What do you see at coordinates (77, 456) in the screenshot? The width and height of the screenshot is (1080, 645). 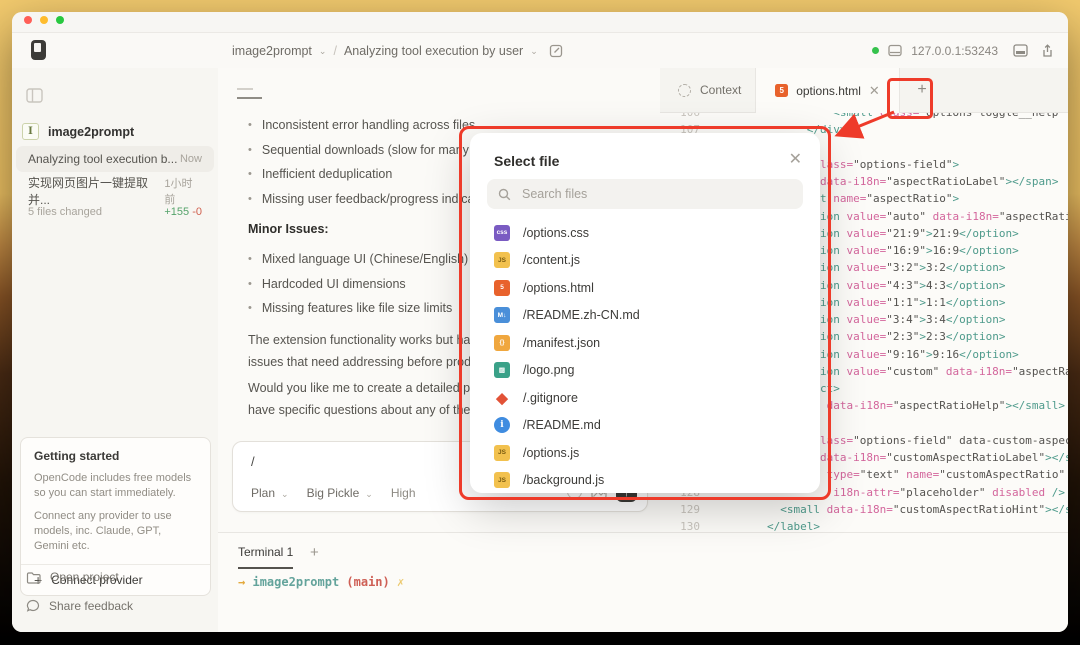 I see `getting-started-title: Getting started` at bounding box center [77, 456].